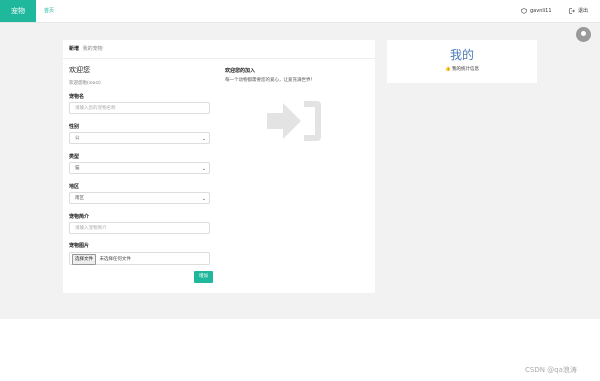 This screenshot has width=600, height=381. I want to click on sign-in-icon, so click(294, 121).